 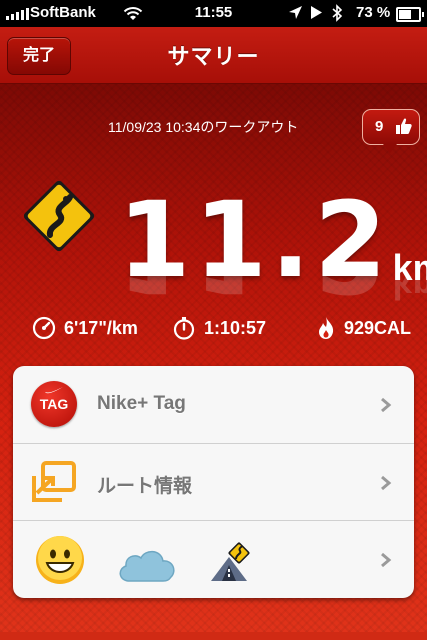 What do you see at coordinates (184, 328) in the screenshot?
I see `stopwatch-icon` at bounding box center [184, 328].